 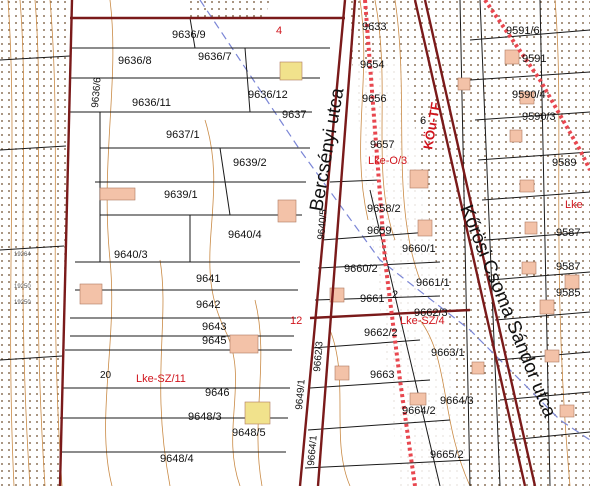 What do you see at coordinates (279, 31) in the screenshot?
I see `marker-4: 4` at bounding box center [279, 31].